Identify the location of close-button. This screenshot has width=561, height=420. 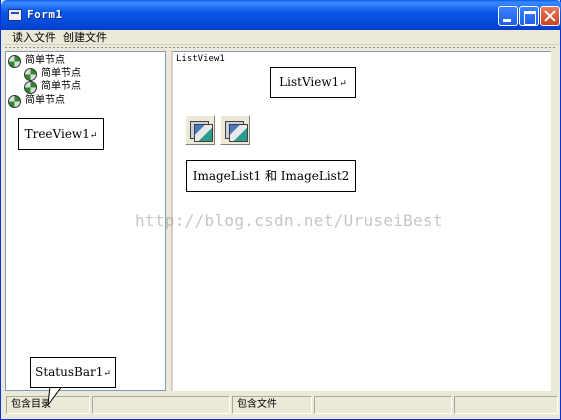
(550, 16).